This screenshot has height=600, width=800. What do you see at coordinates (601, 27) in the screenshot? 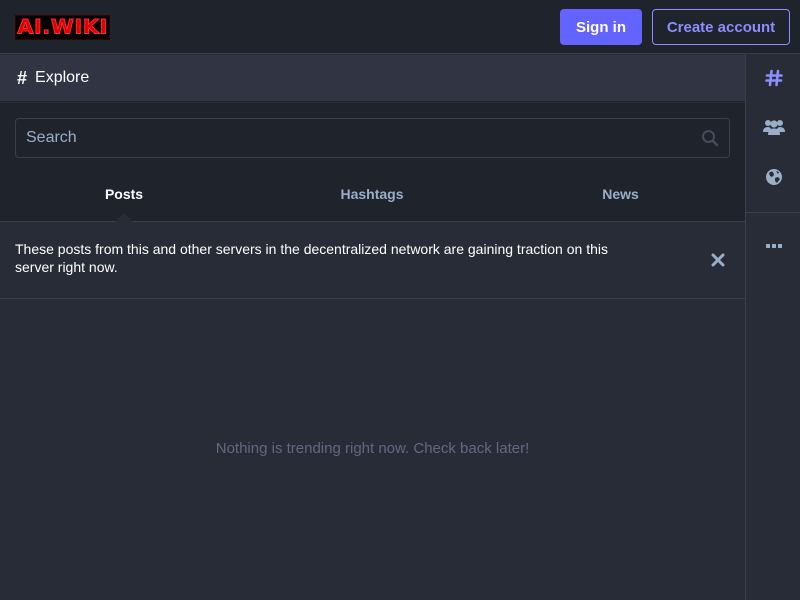
I see `sign-in-button: Sign in` at bounding box center [601, 27].